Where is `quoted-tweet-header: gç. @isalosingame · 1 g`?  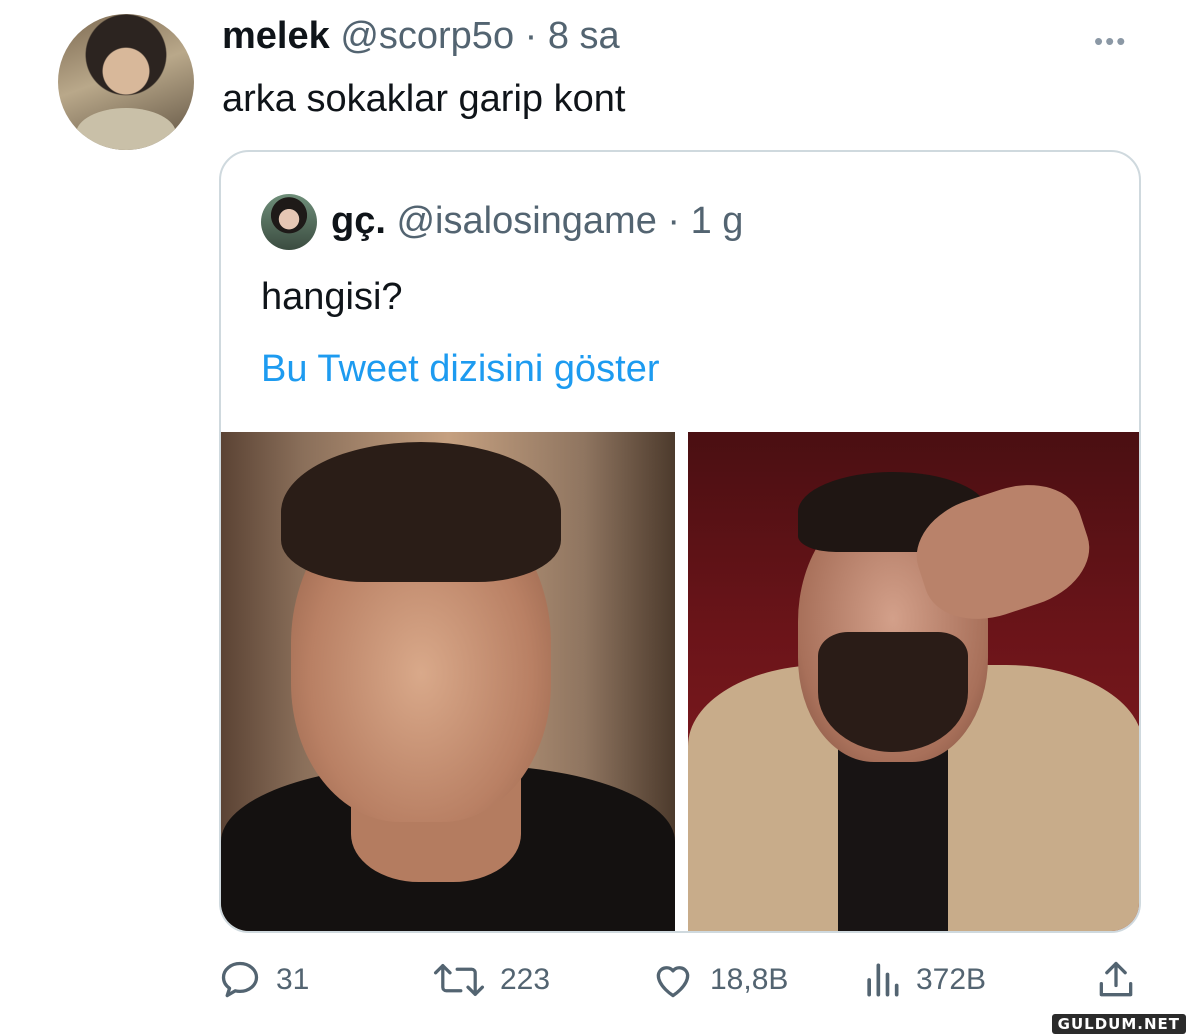 quoted-tweet-header: gç. @isalosingame · 1 g is located at coordinates (537, 221).